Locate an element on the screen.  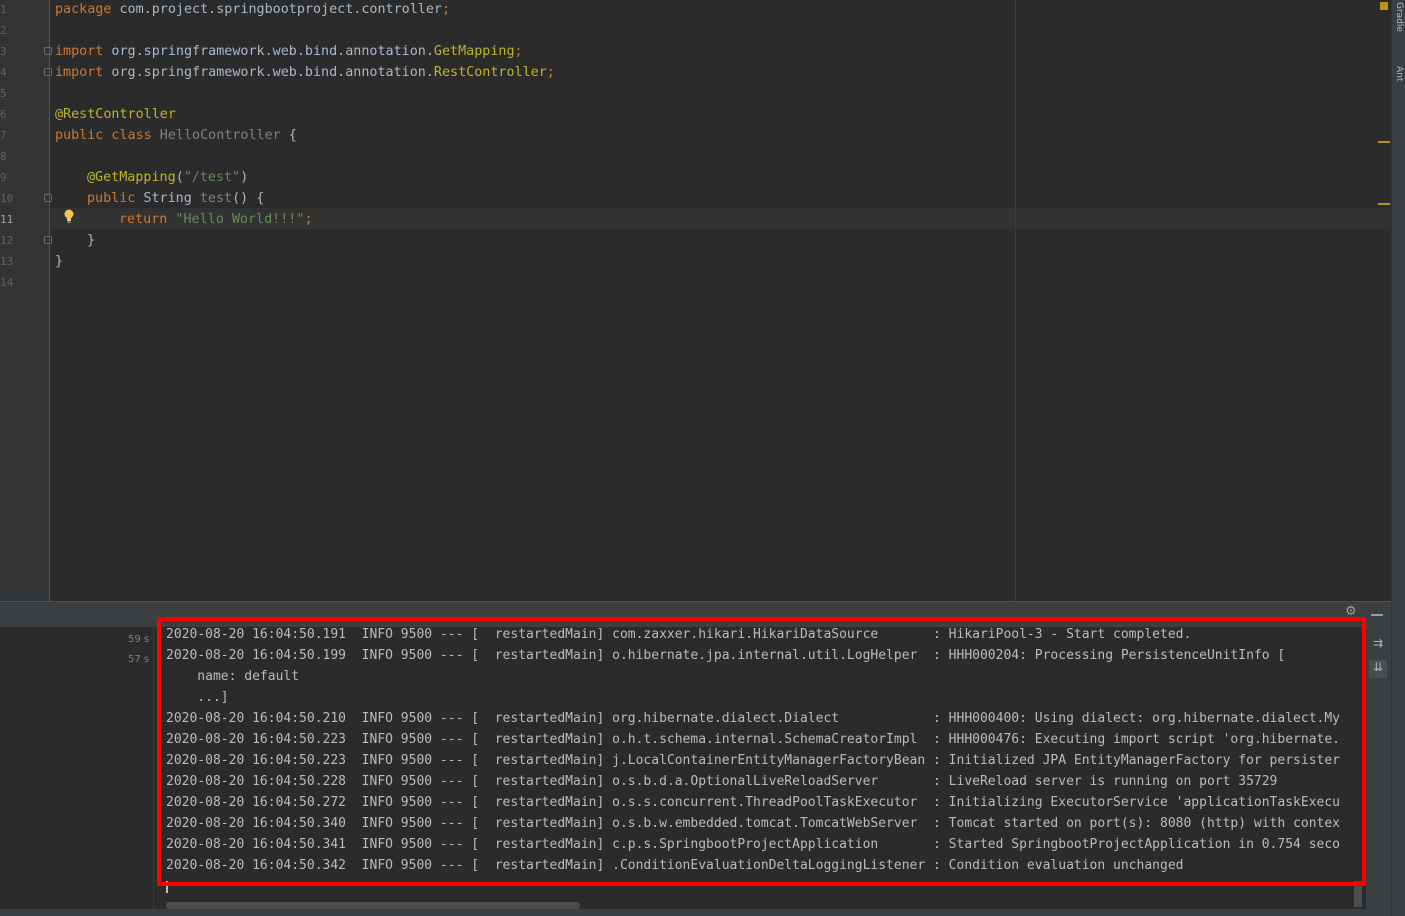
line-number: 1 is located at coordinates (3, 9).